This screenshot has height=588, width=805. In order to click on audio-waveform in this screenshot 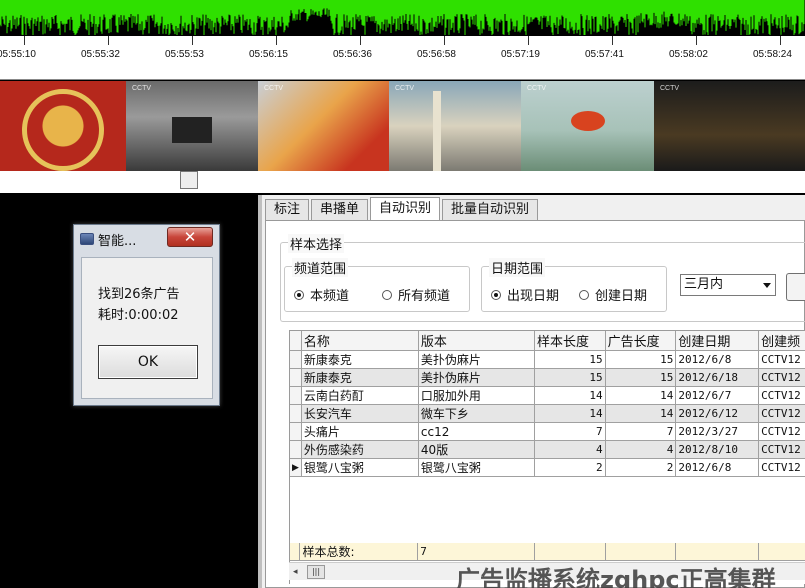, I will do `click(402, 18)`.